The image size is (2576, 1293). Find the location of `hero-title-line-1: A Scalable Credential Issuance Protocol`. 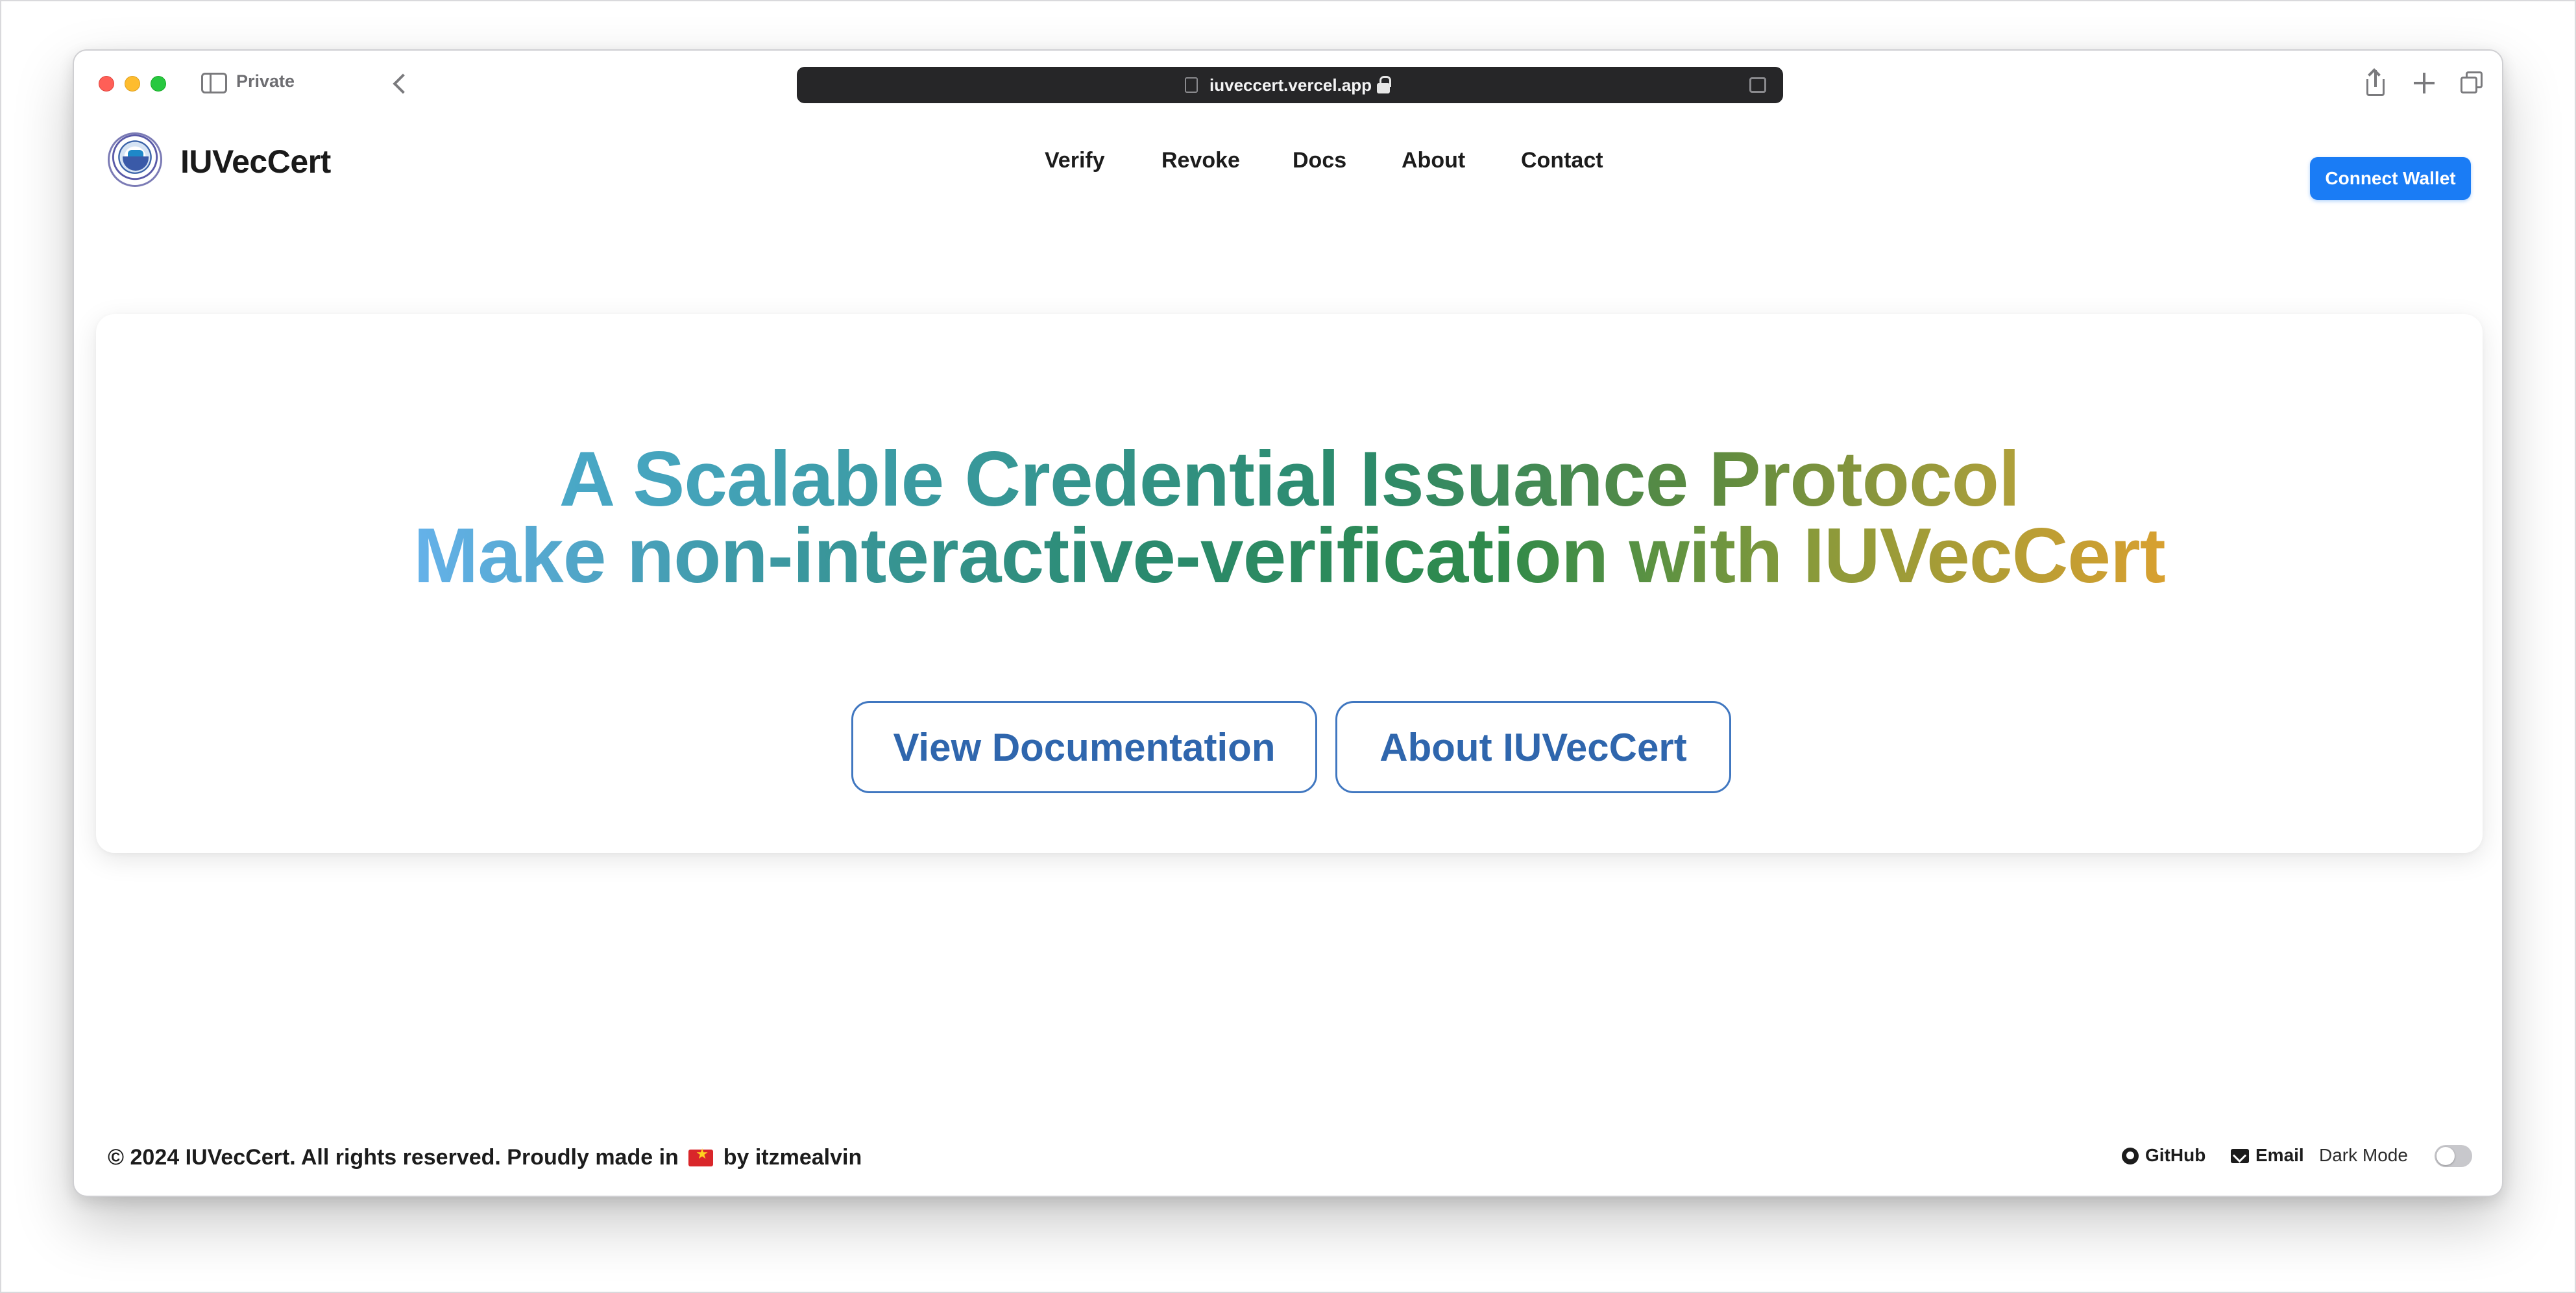

hero-title-line-1: A Scalable Credential Issuance Protocol is located at coordinates (1289, 479).